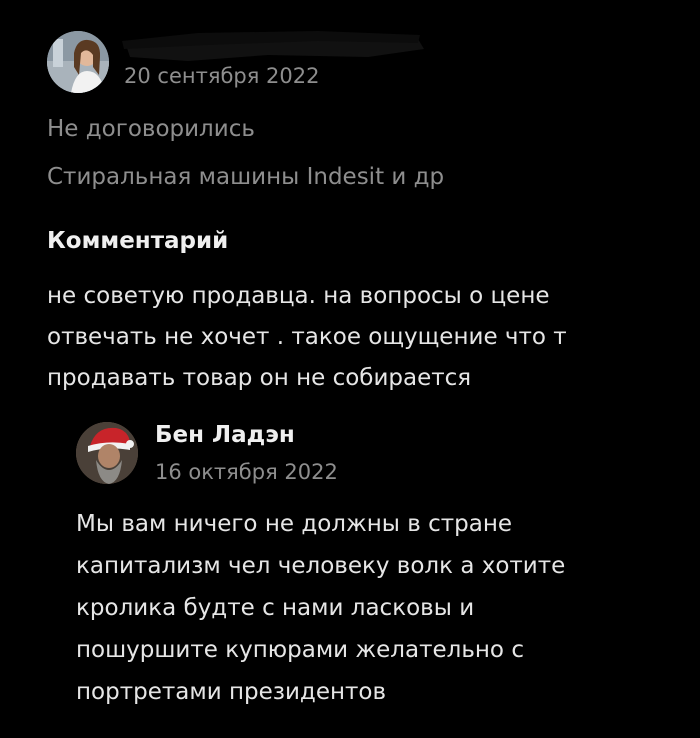 This screenshot has width=700, height=738. What do you see at coordinates (275, 608) in the screenshot?
I see `reply-line: кролика будте с нами ласковы и` at bounding box center [275, 608].